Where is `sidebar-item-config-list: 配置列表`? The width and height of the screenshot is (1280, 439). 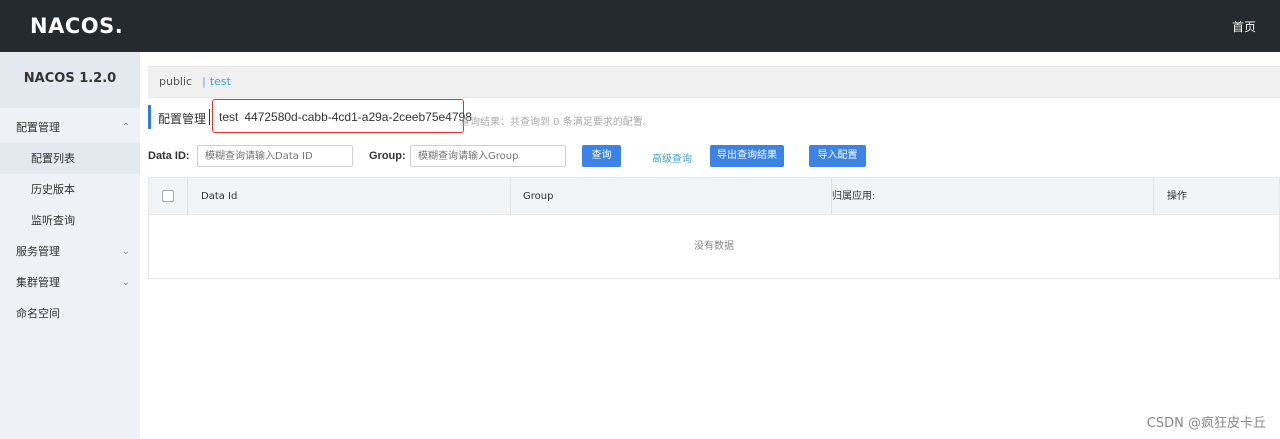 sidebar-item-config-list: 配置列表 is located at coordinates (70, 158).